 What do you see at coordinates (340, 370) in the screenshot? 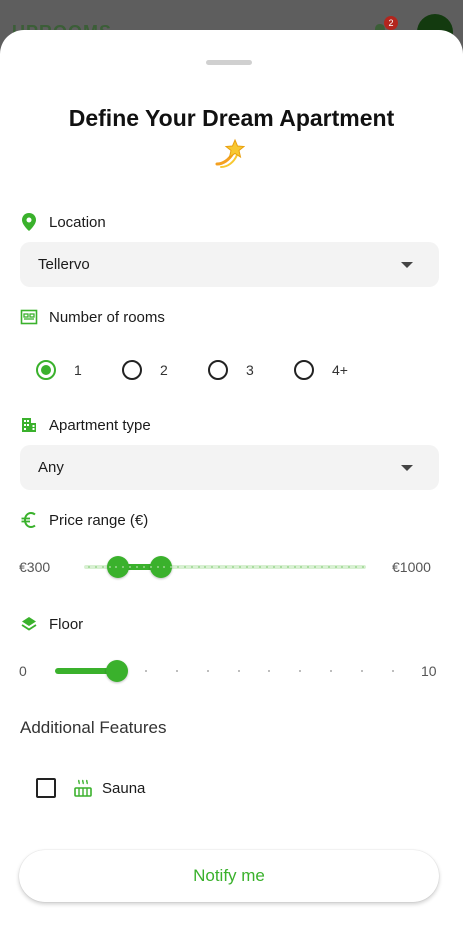
I see `rooms-option-label: 4+` at bounding box center [340, 370].